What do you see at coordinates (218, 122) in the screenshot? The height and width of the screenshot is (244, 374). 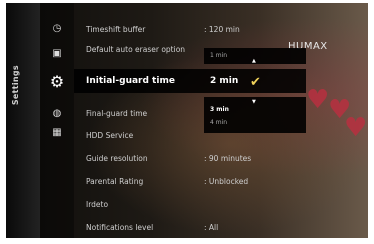 I see `popup-option: 4 min` at bounding box center [218, 122].